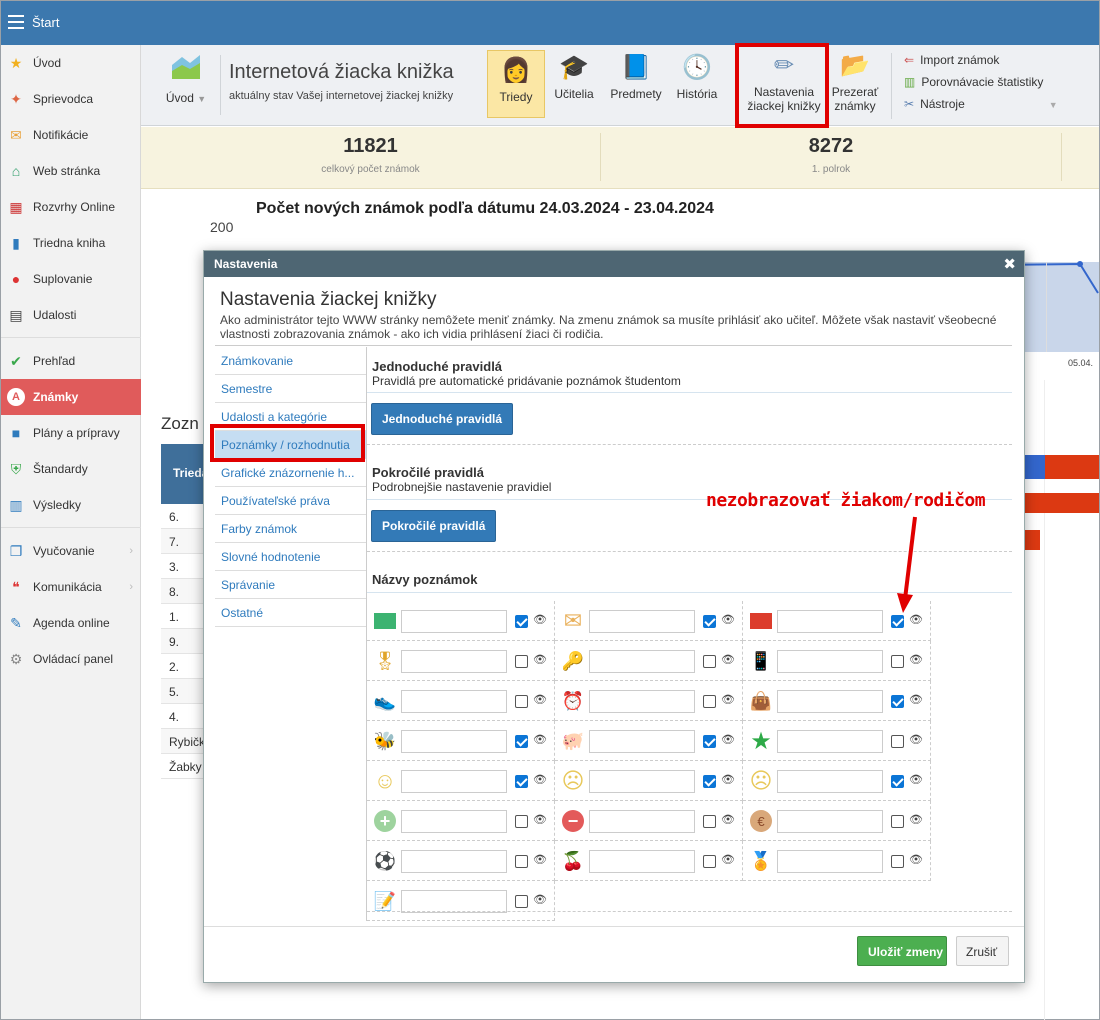 The width and height of the screenshot is (1100, 1020). Describe the element at coordinates (574, 77) in the screenshot. I see `ucitelia-button: 🎓 Učitelia` at that location.